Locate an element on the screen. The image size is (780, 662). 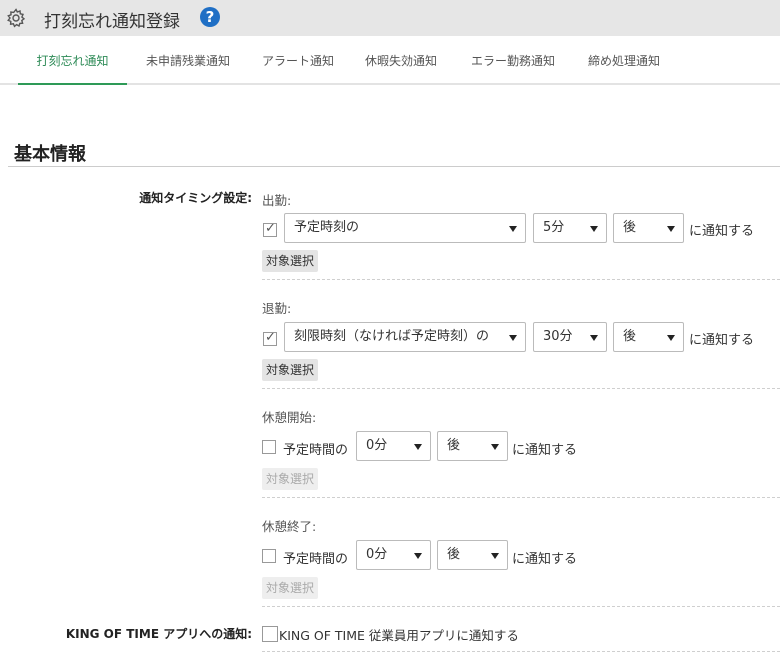
clock-out-target-button: 対象選択 is located at coordinates (290, 370).